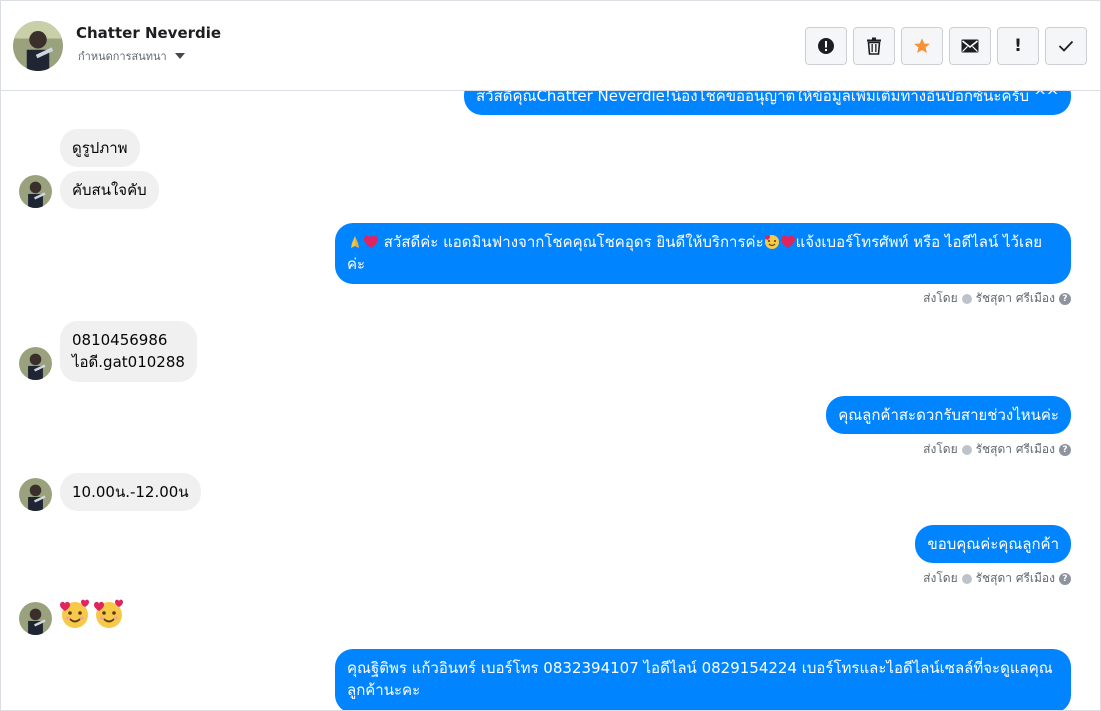 This screenshot has height=711, width=1101. Describe the element at coordinates (148, 33) in the screenshot. I see `contact-name: Chatter Neverdie` at that location.